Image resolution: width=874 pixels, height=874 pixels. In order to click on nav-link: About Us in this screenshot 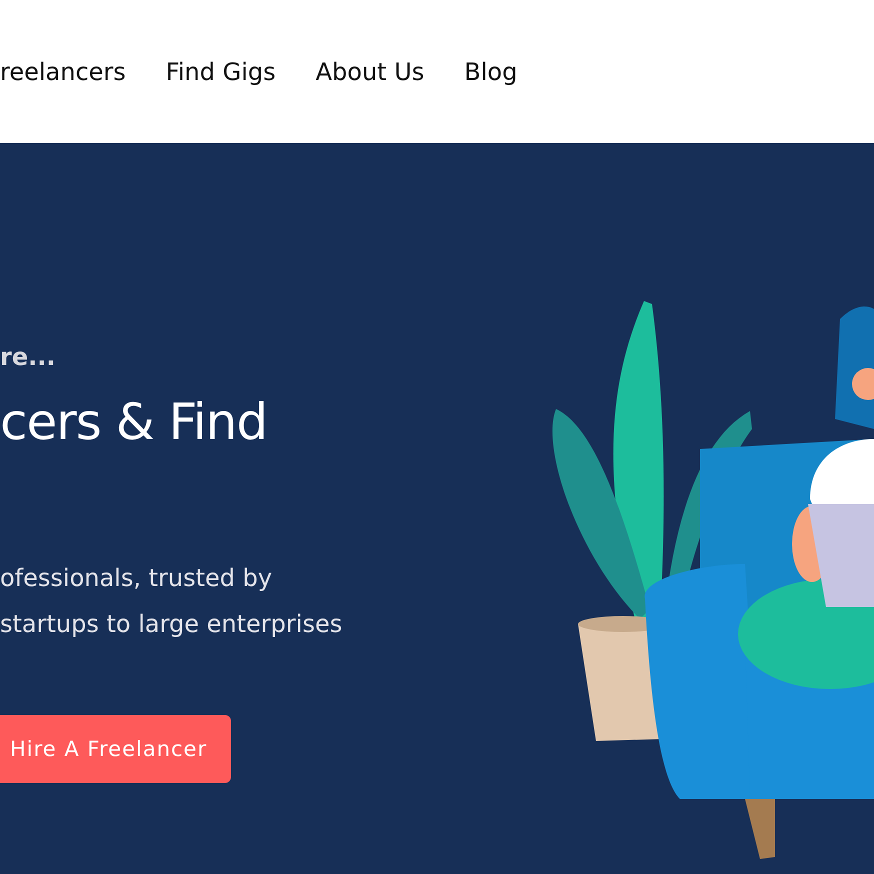, I will do `click(370, 72)`.